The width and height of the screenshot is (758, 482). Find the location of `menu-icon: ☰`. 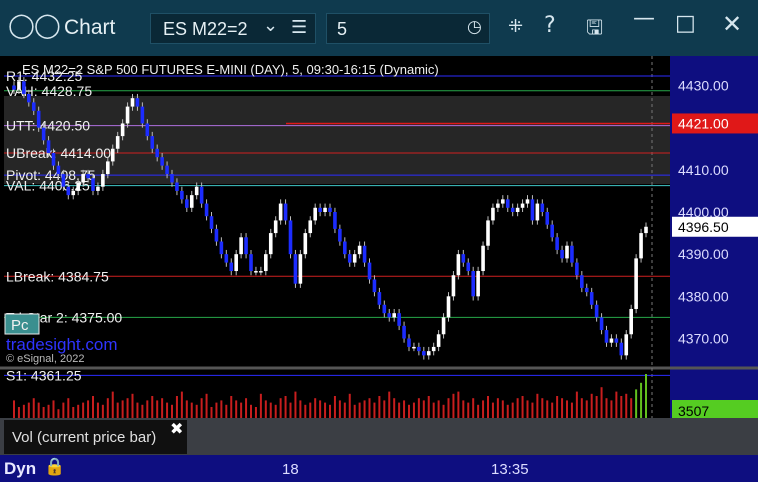

menu-icon: ☰ is located at coordinates (299, 27).